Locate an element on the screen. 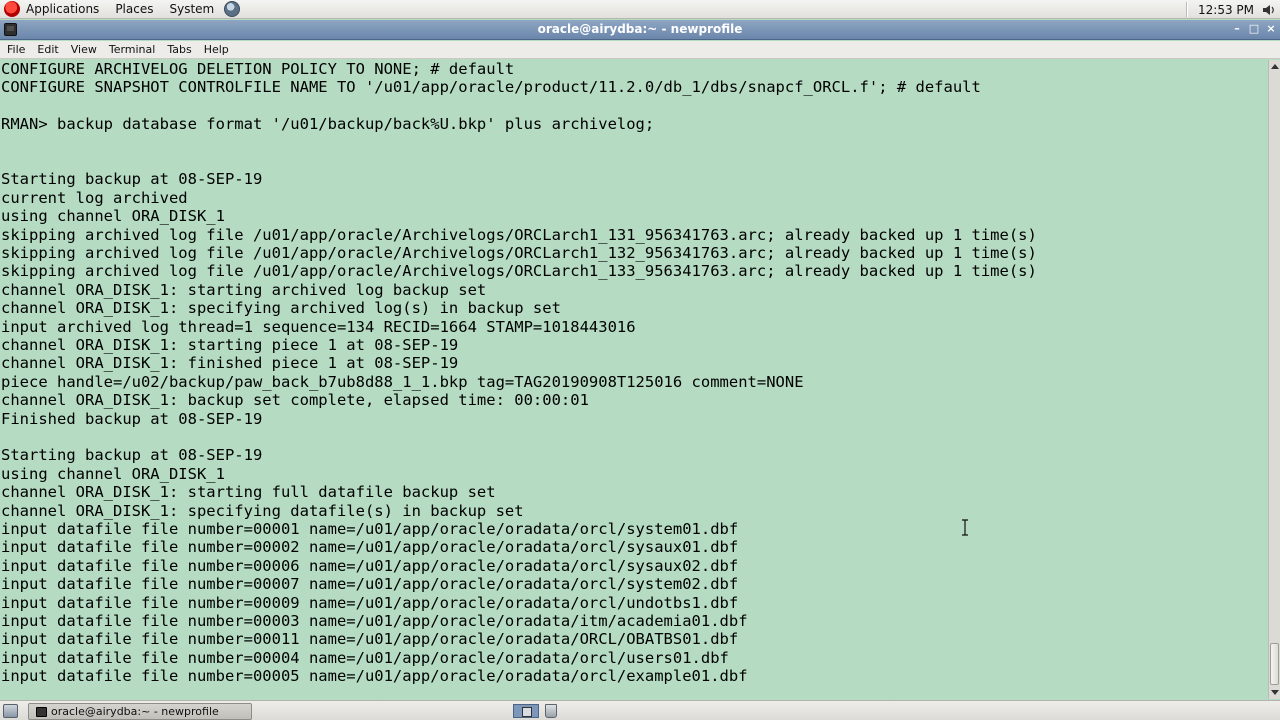  scrollbar-thumb is located at coordinates (1274, 664).